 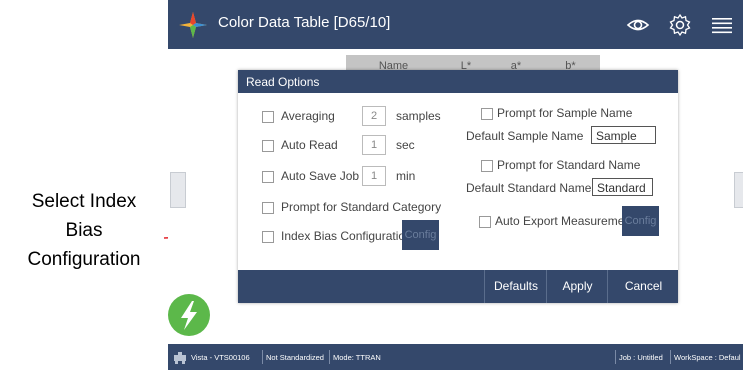 What do you see at coordinates (529, 188) in the screenshot?
I see `default-standard-name-label: Default Standard Name` at bounding box center [529, 188].